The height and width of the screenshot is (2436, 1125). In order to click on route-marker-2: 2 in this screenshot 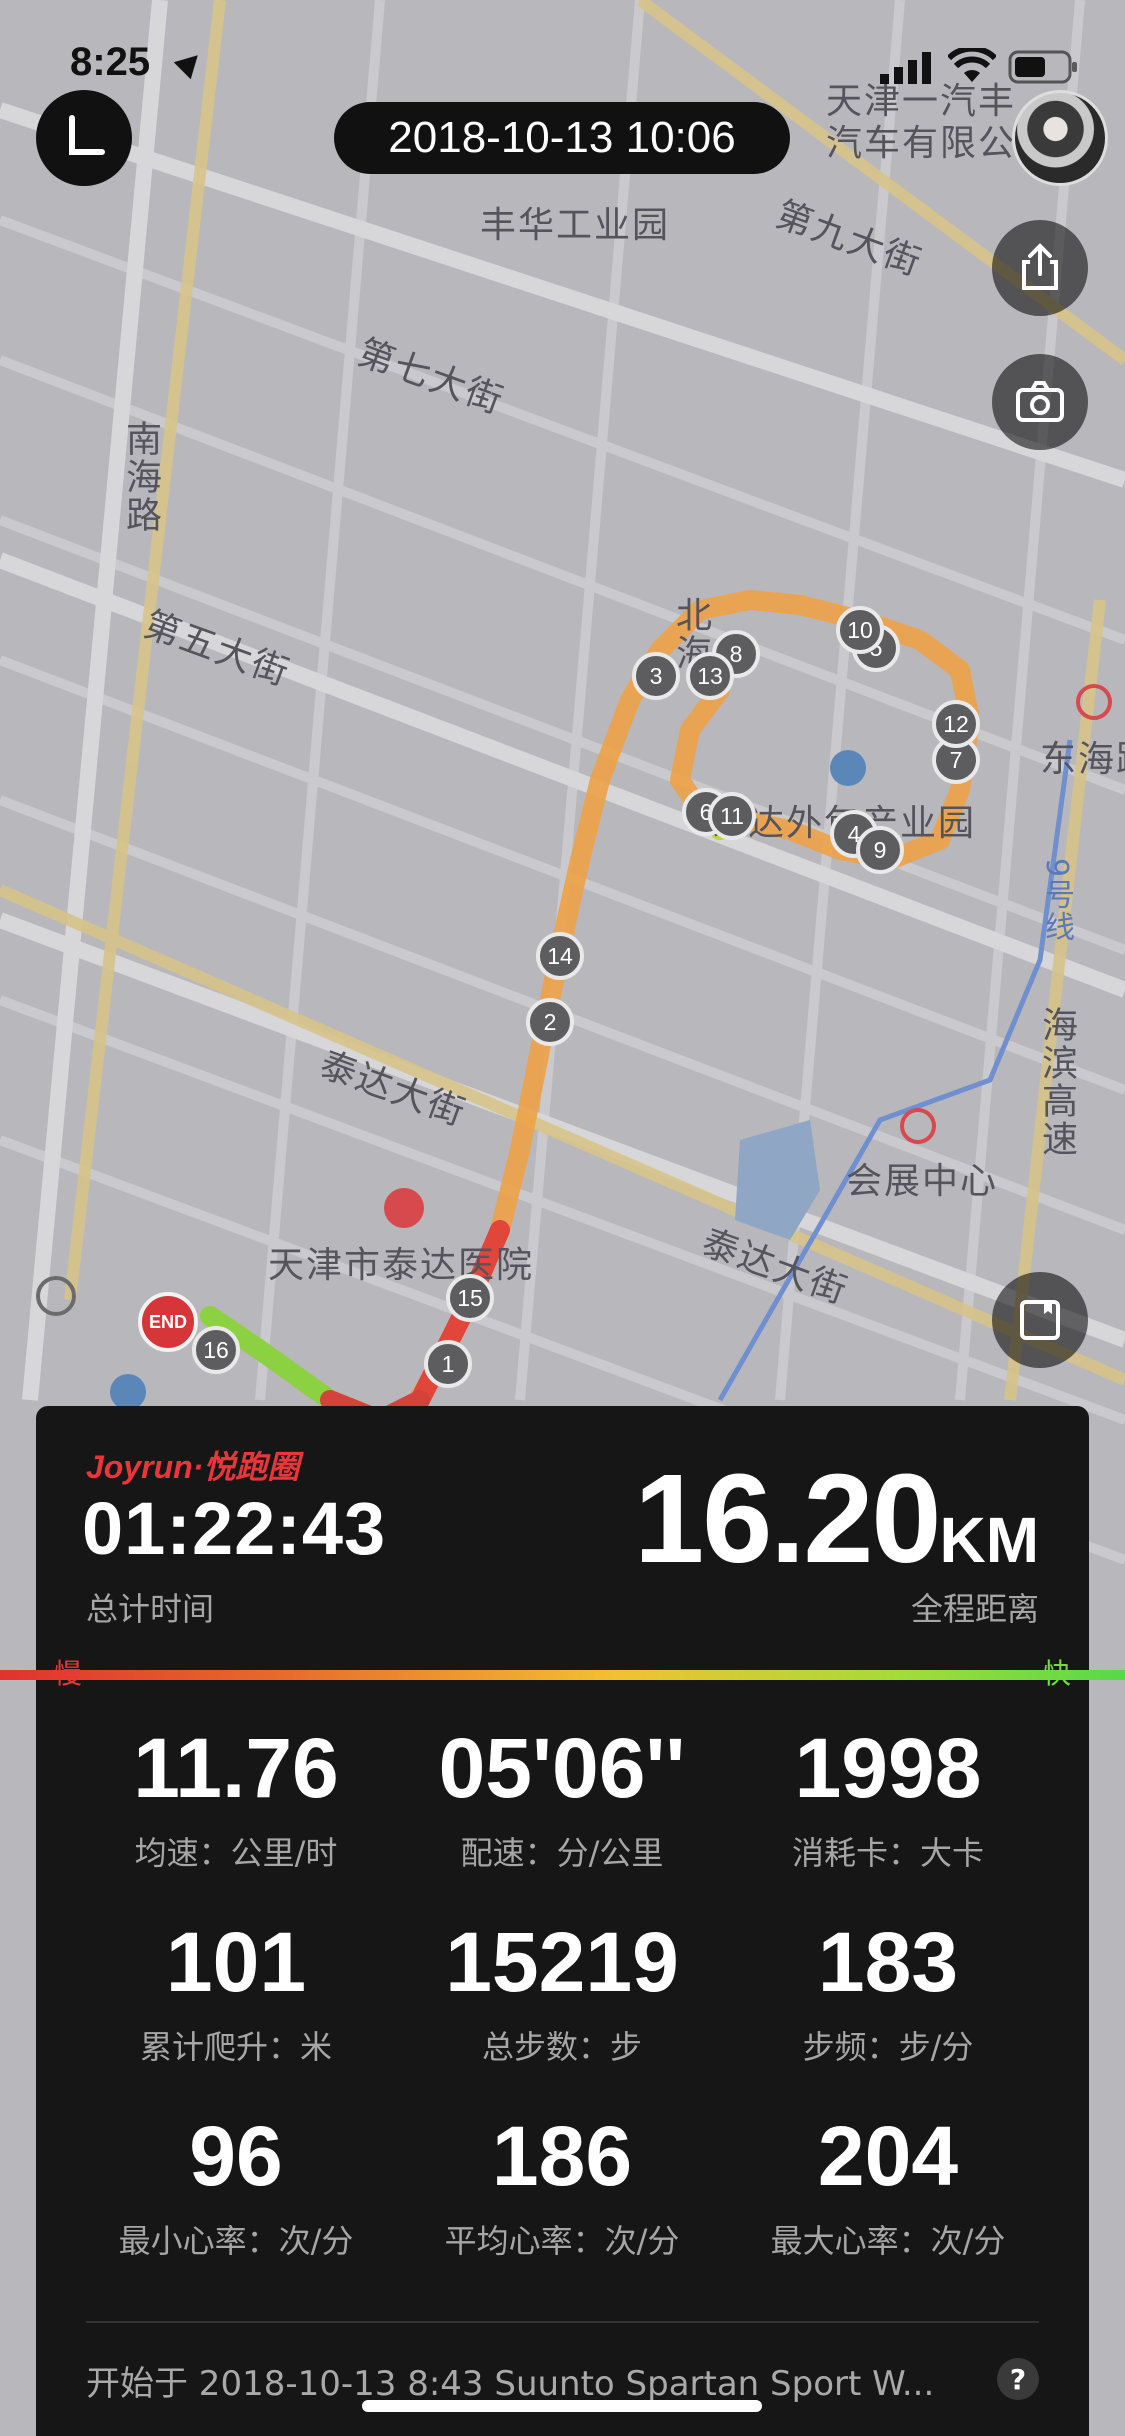, I will do `click(550, 1022)`.